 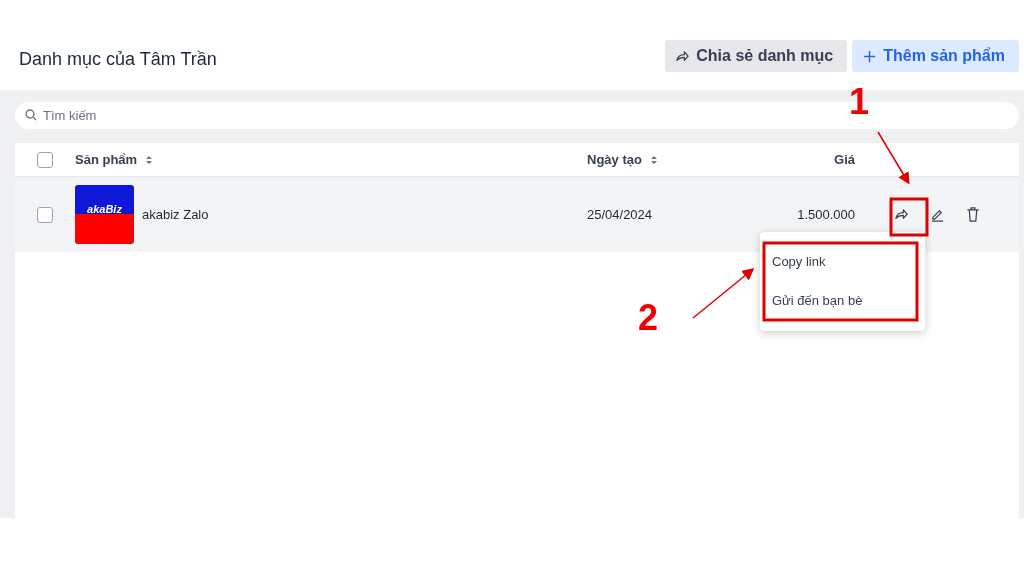 What do you see at coordinates (844, 159) in the screenshot?
I see `column-header: Giá` at bounding box center [844, 159].